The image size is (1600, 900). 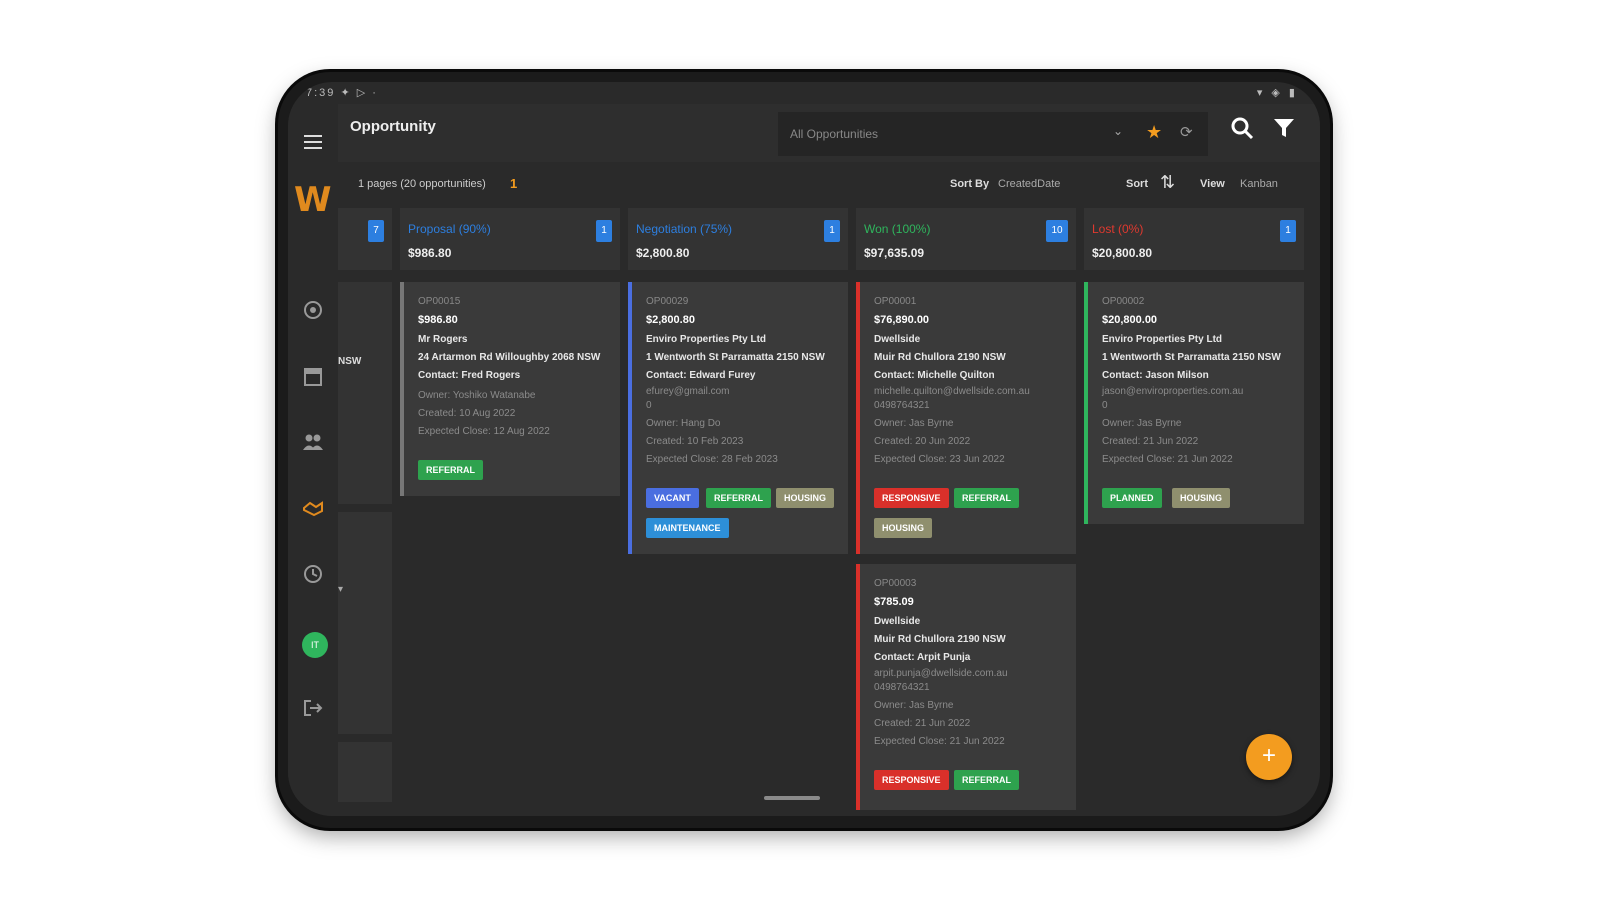 I want to click on column-count-badge: 10, so click(x=1057, y=231).